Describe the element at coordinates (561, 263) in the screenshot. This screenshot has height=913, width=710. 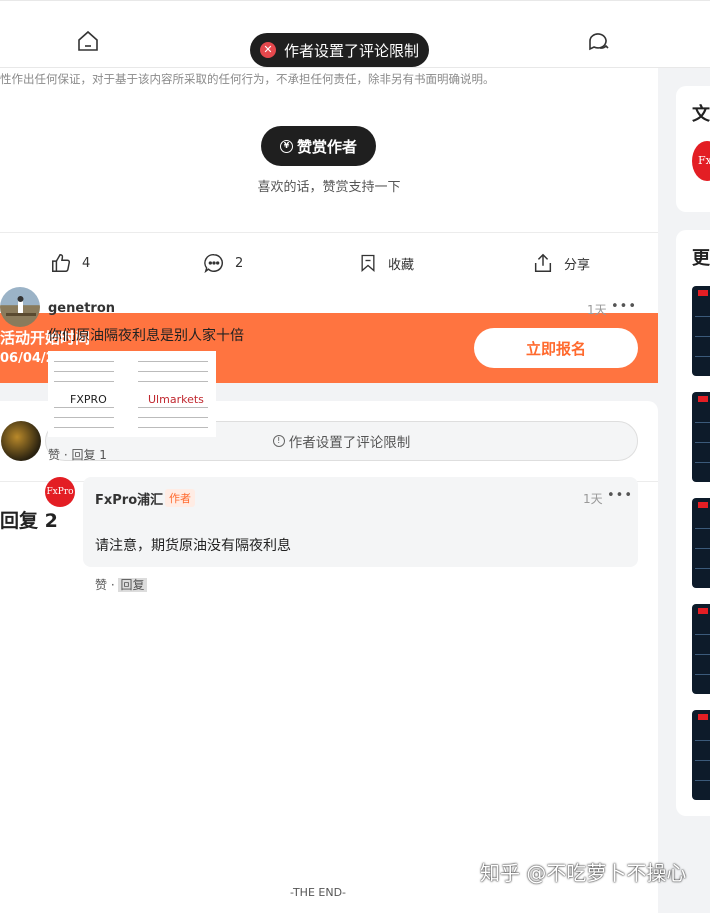
I see `share-button: 分享` at that location.